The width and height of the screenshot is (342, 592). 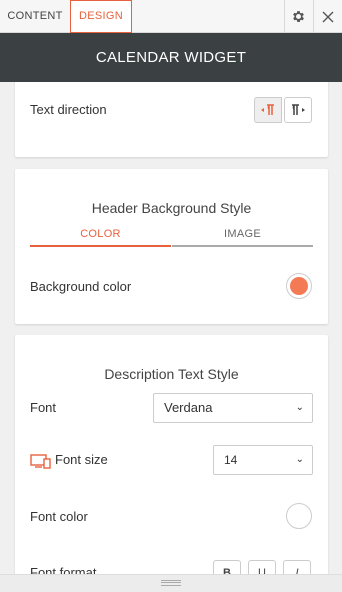 I want to click on grip-icon, so click(x=171, y=583).